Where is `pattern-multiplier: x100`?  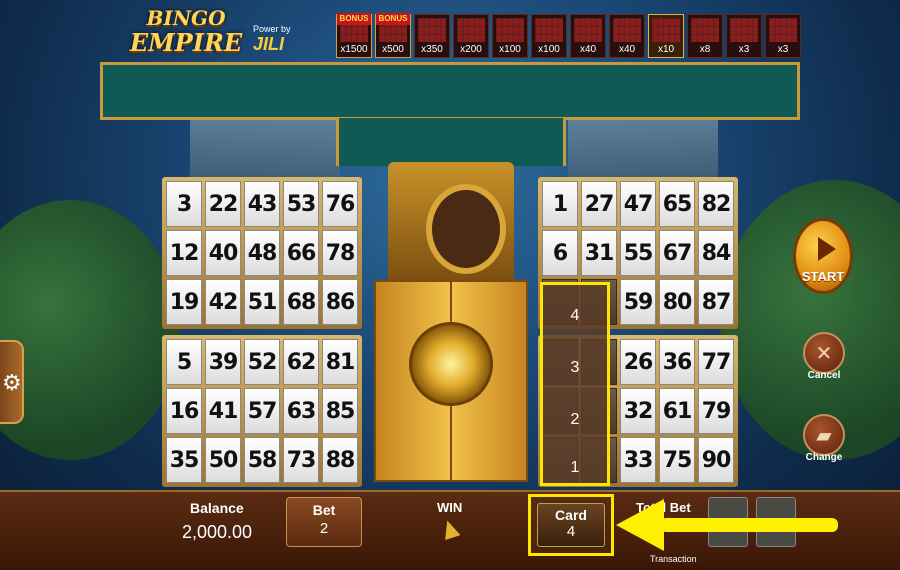
pattern-multiplier: x100 is located at coordinates (549, 49).